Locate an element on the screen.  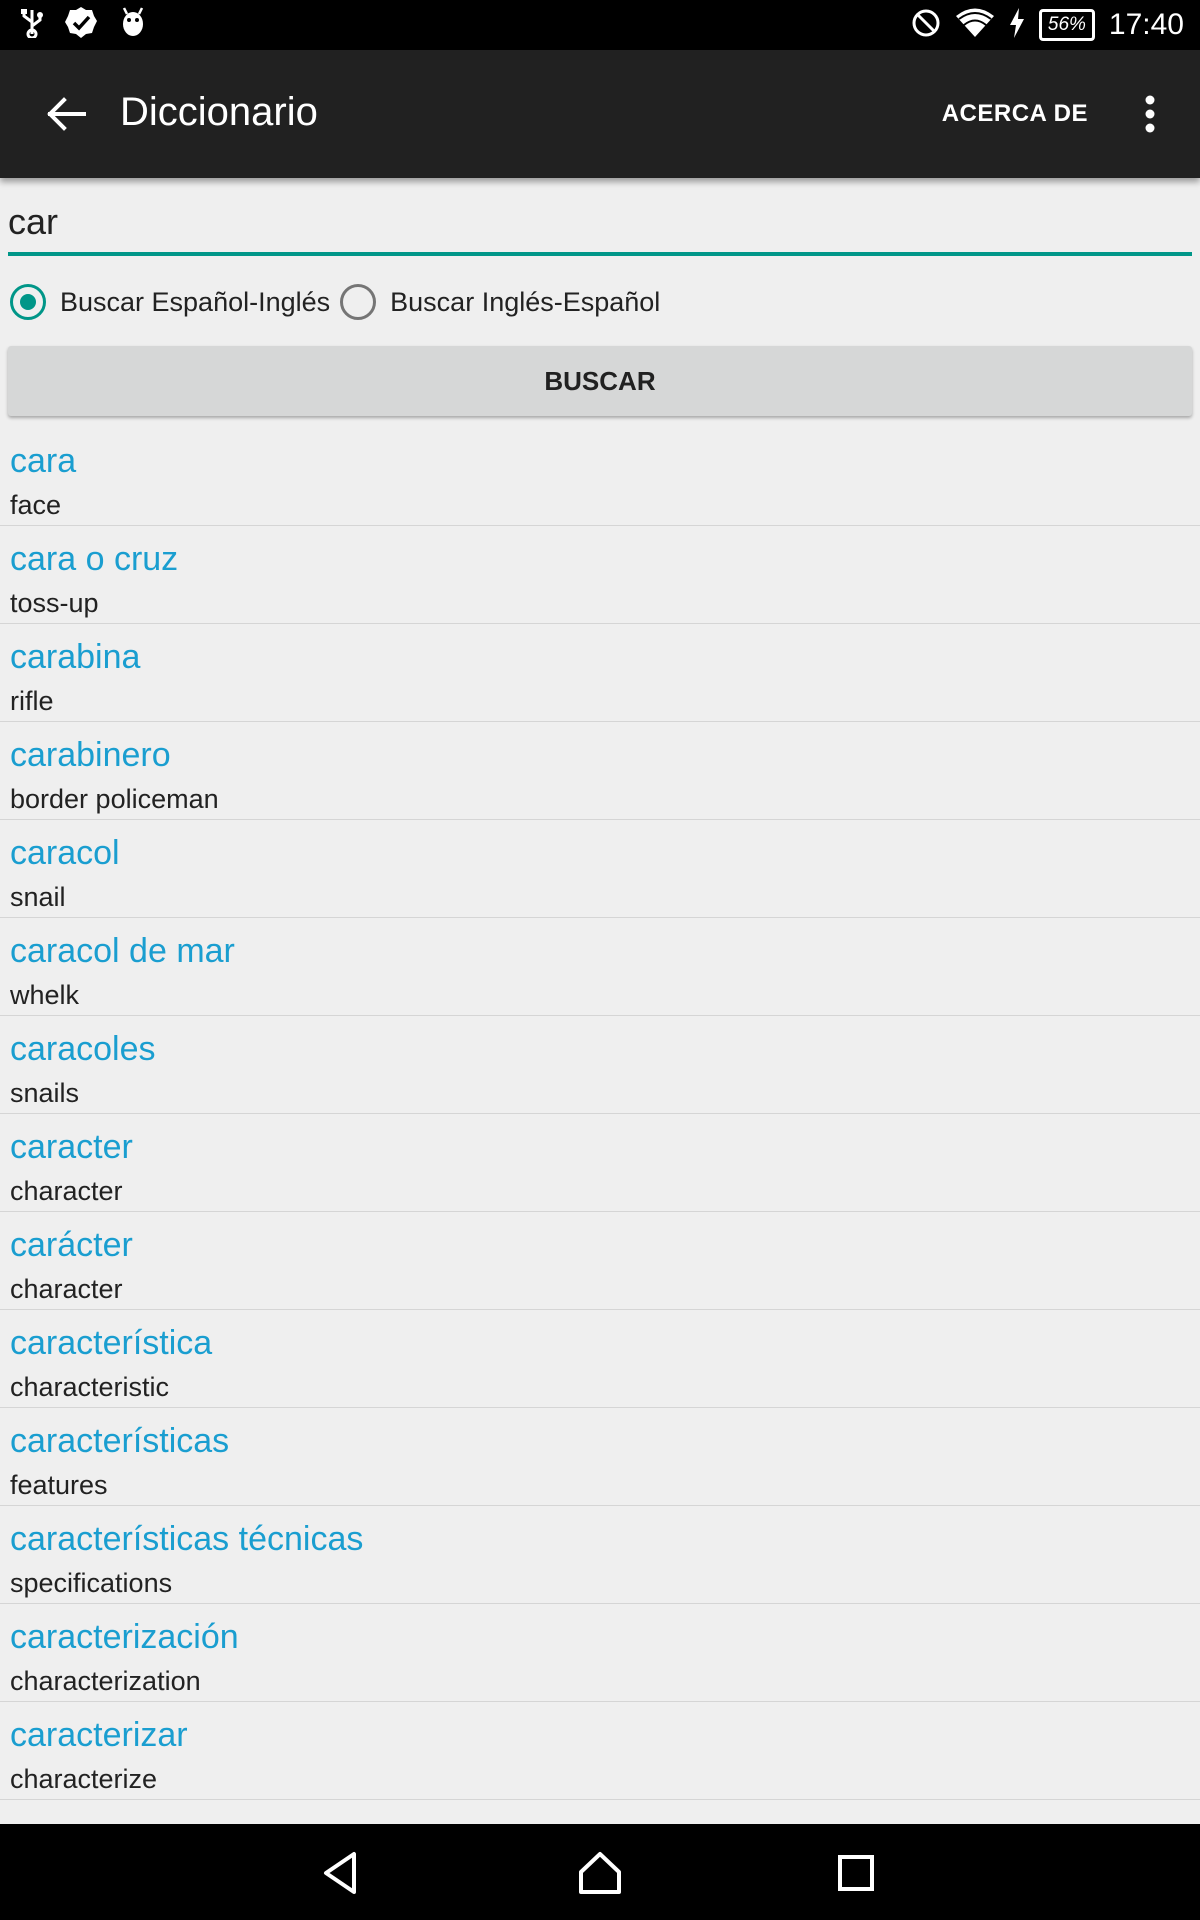
result-translation: whelk is located at coordinates (45, 995).